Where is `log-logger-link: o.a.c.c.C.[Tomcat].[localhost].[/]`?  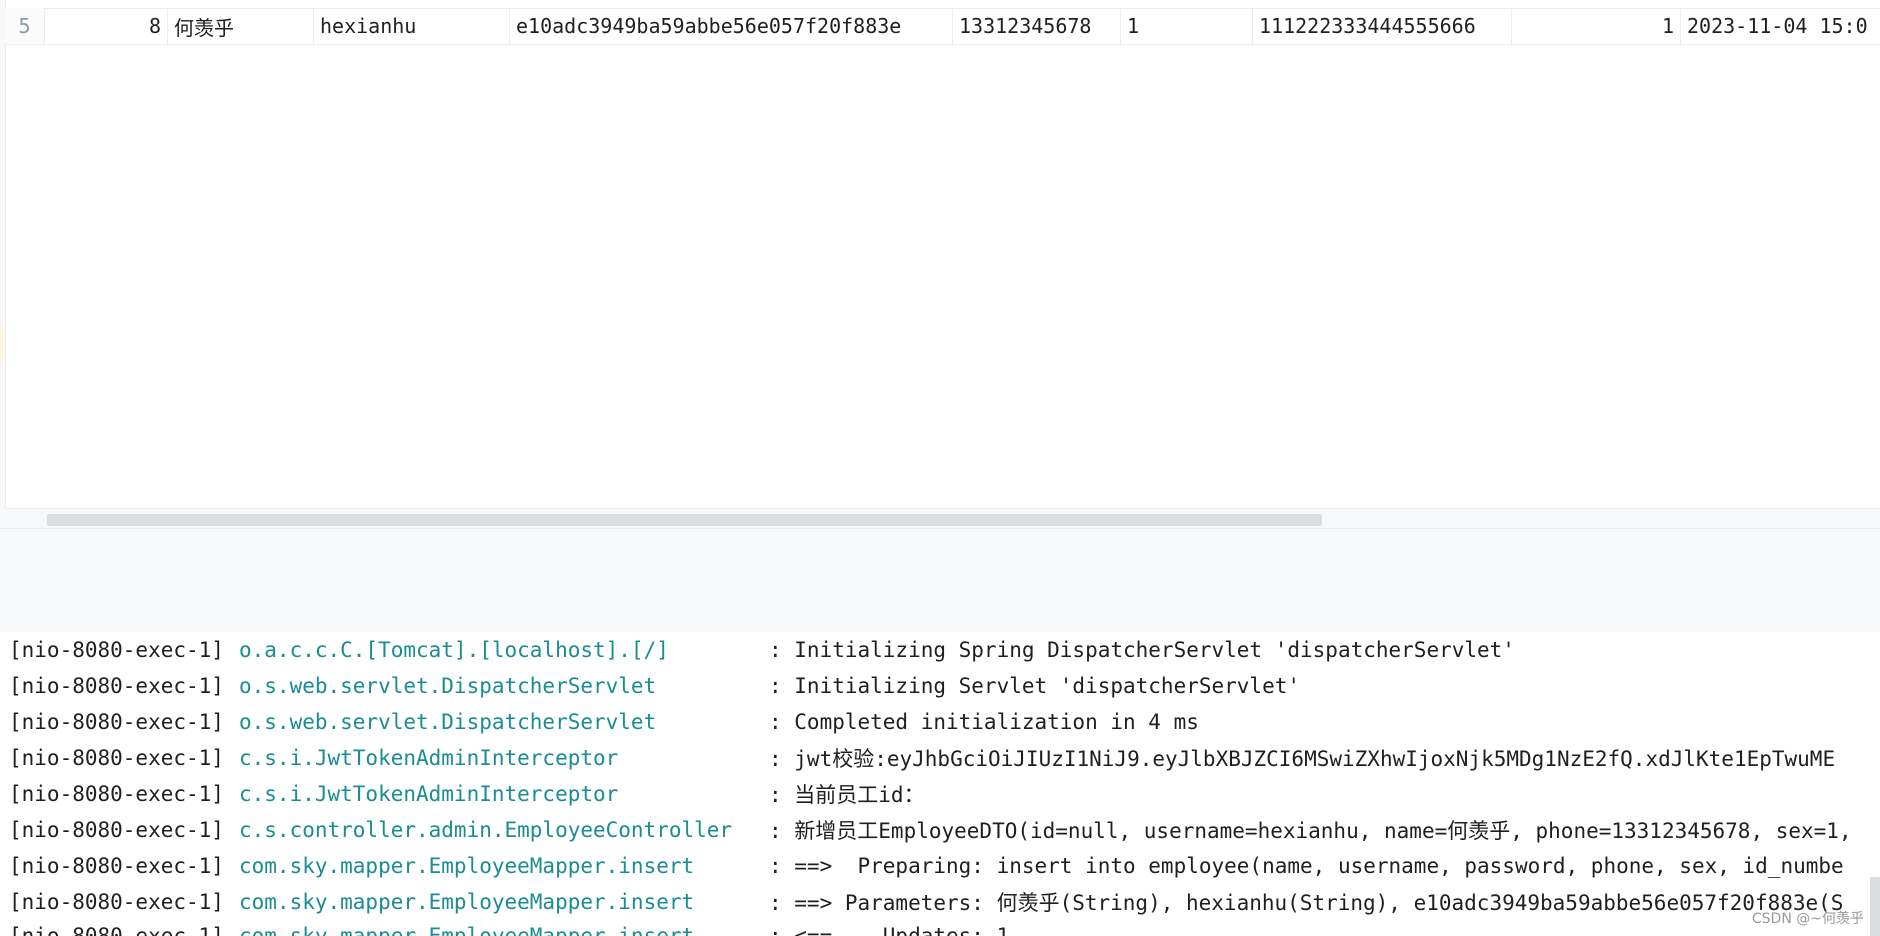
log-logger-link: o.a.c.c.C.[Tomcat].[localhost].[/] is located at coordinates (504, 650).